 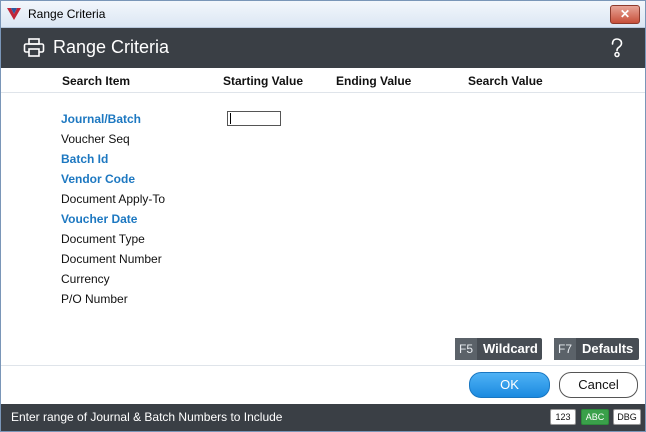 I want to click on journal-batch-starting-value-input, so click(x=254, y=118).